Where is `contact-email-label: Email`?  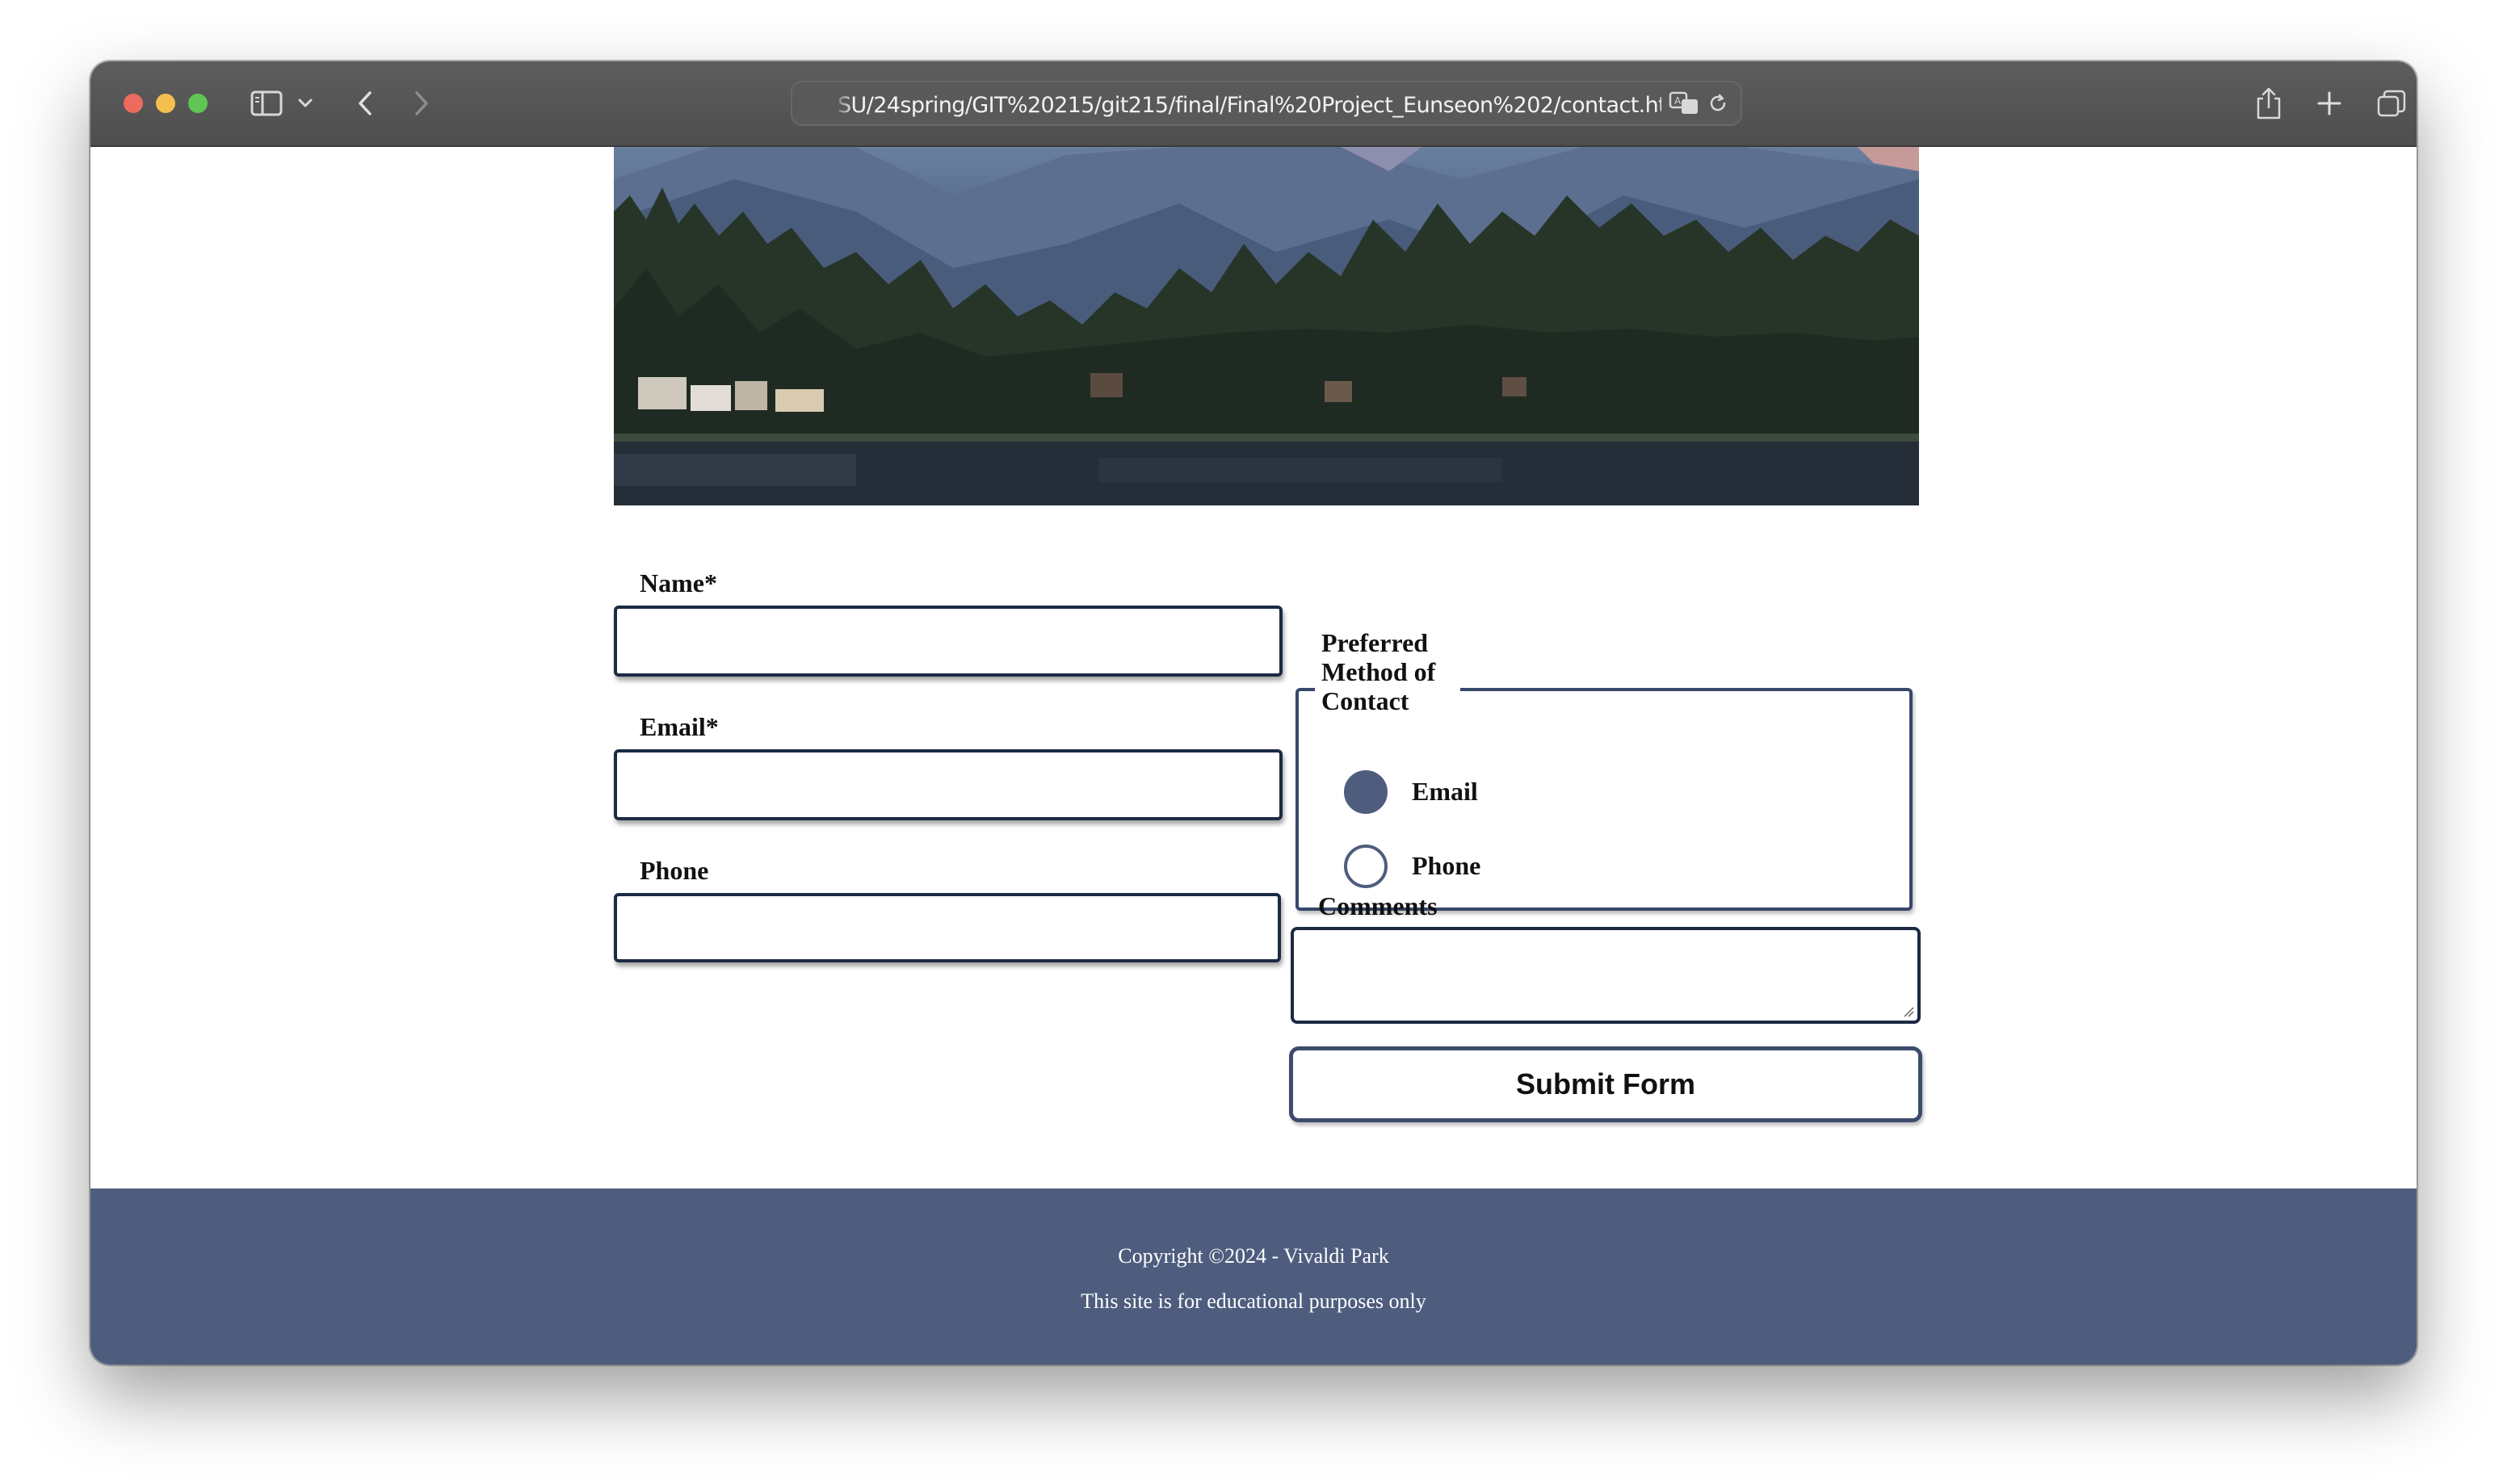
contact-email-label: Email is located at coordinates (1445, 791).